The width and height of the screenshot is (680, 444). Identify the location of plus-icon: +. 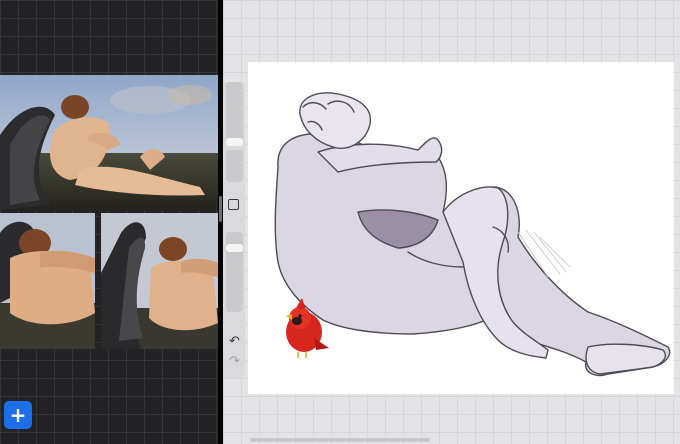
(18, 415).